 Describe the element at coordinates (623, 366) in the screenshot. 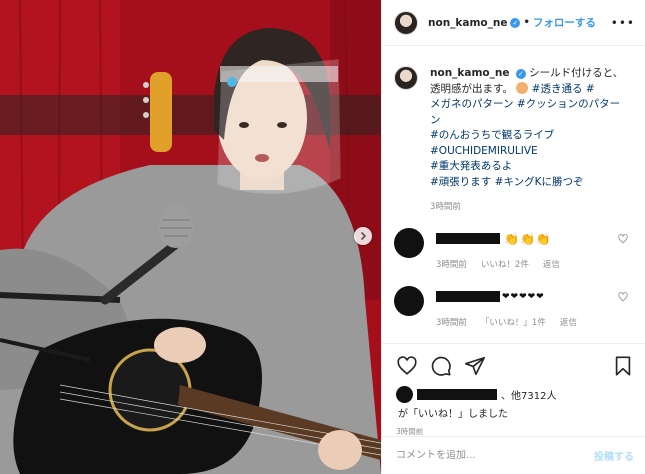

I see `bookmark-icon` at that location.